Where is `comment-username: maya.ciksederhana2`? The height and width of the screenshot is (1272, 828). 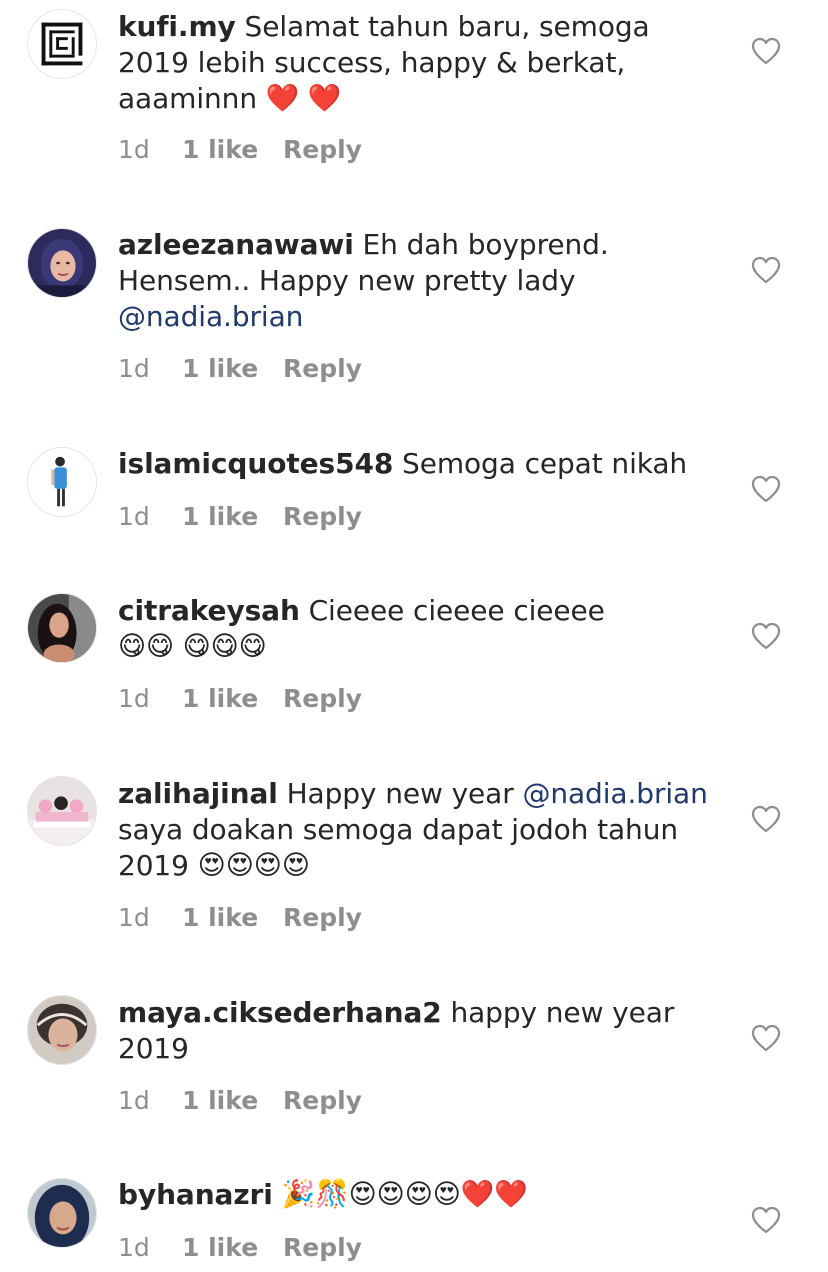
comment-username: maya.ciksederhana2 is located at coordinates (280, 1012).